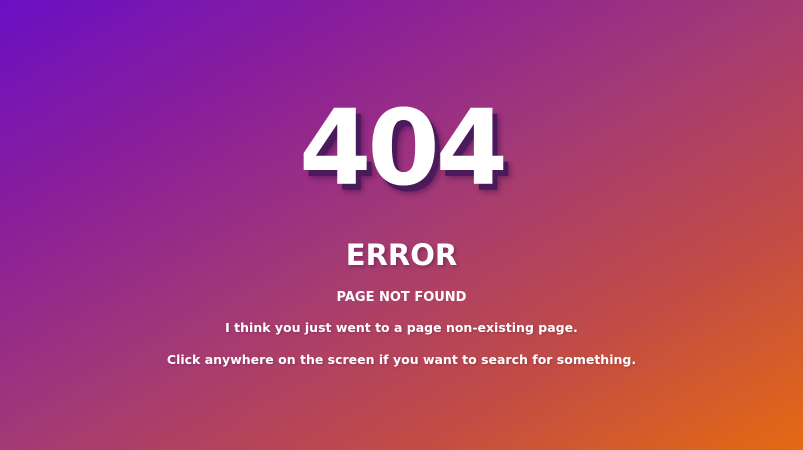 This screenshot has width=803, height=450. I want to click on error-code-404: 404, so click(403, 148).